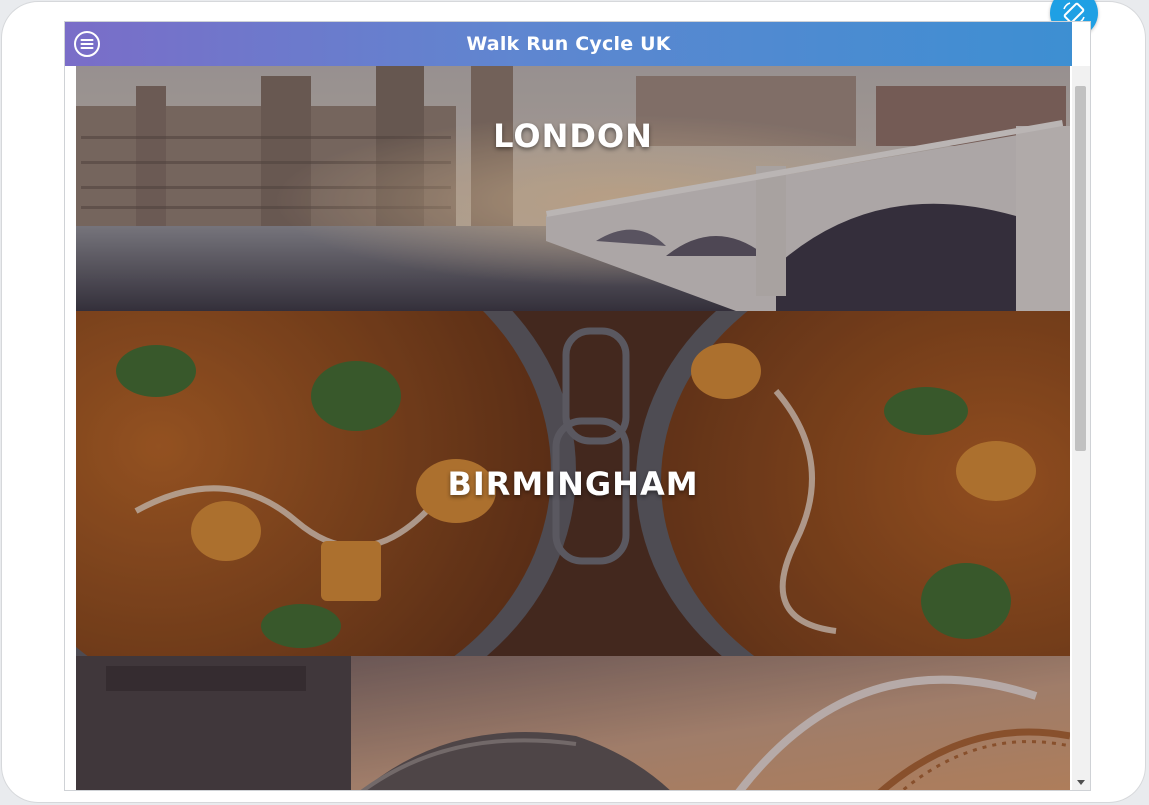 Image resolution: width=1149 pixels, height=805 pixels. I want to click on hamburger-circle-icon, so click(87, 44).